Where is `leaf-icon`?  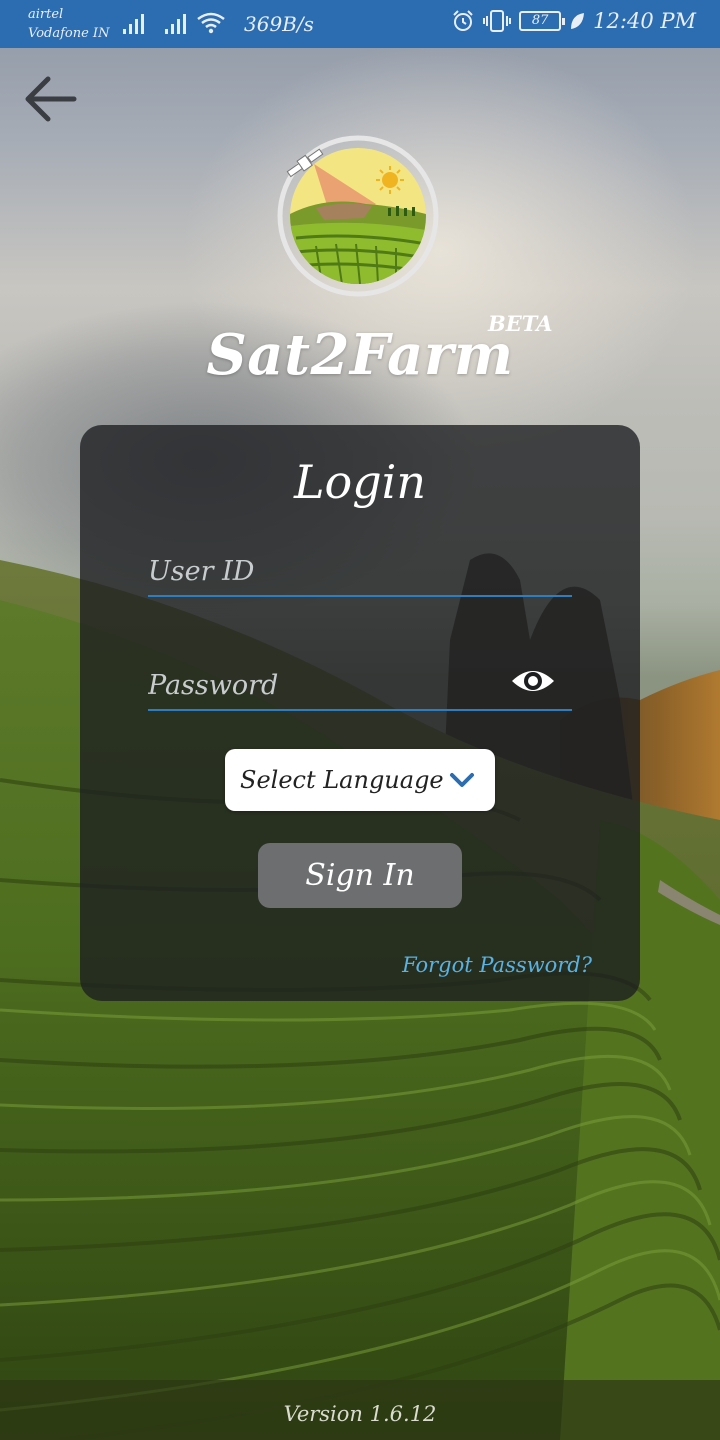
leaf-icon is located at coordinates (578, 21).